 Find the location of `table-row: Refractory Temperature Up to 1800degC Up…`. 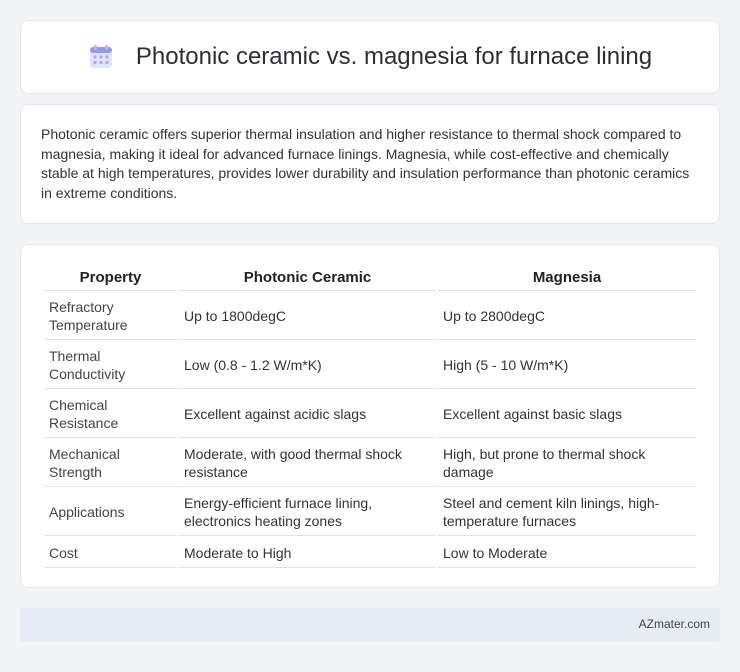

table-row: Refractory Temperature Up to 1800degC Up… is located at coordinates (370, 316).